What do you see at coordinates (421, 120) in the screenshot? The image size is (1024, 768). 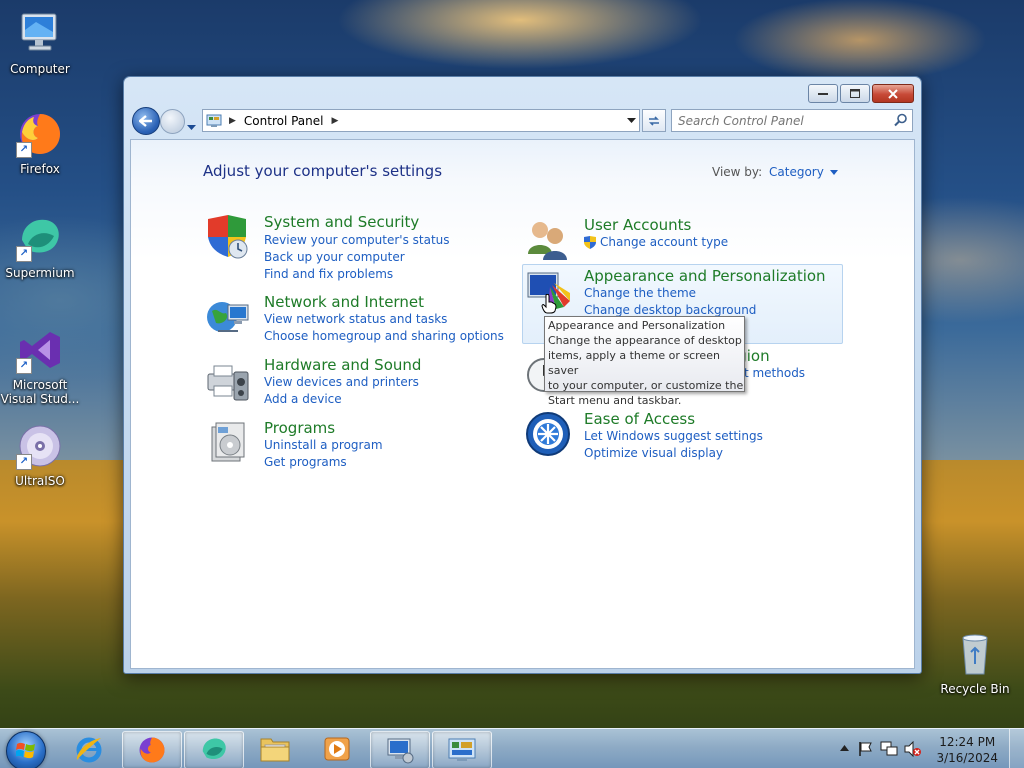 I see `address-bar: ▶ Control Panel ▶` at bounding box center [421, 120].